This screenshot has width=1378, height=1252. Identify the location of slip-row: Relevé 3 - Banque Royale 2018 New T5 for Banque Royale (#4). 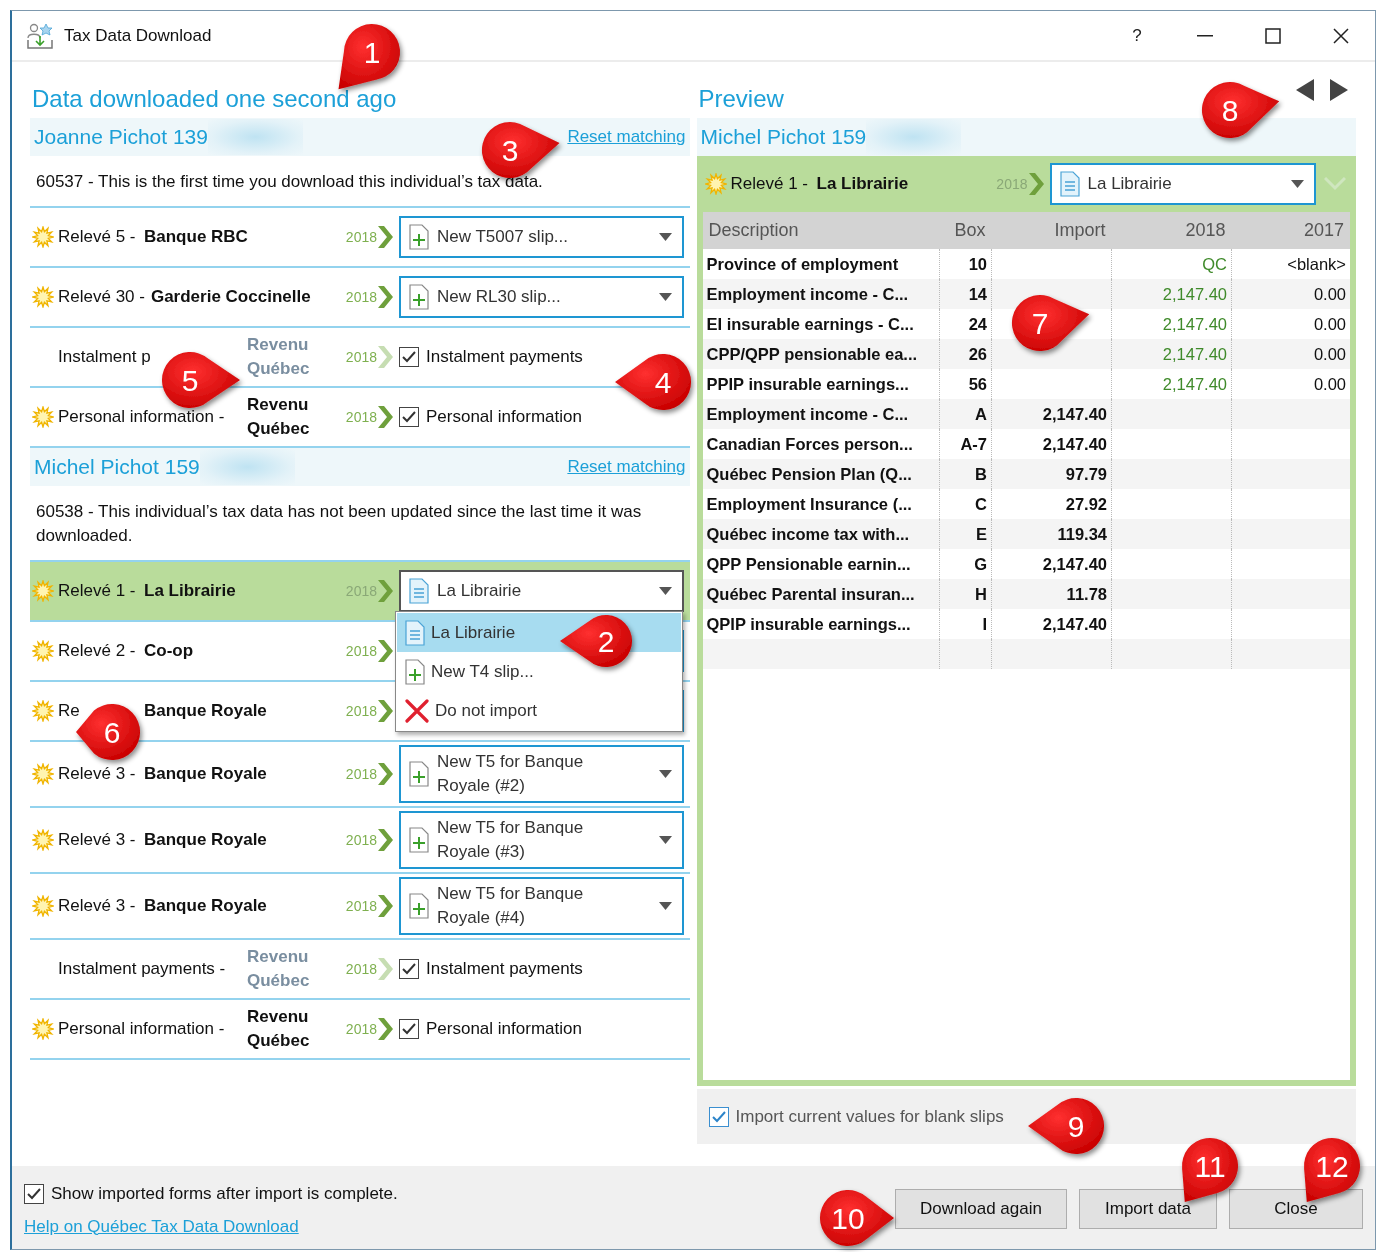
(360, 907).